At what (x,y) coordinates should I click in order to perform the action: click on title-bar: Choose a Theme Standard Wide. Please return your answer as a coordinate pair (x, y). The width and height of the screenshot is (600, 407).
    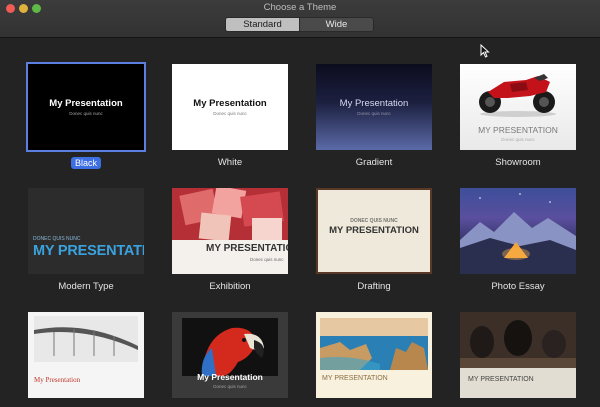
    Looking at the image, I should click on (300, 19).